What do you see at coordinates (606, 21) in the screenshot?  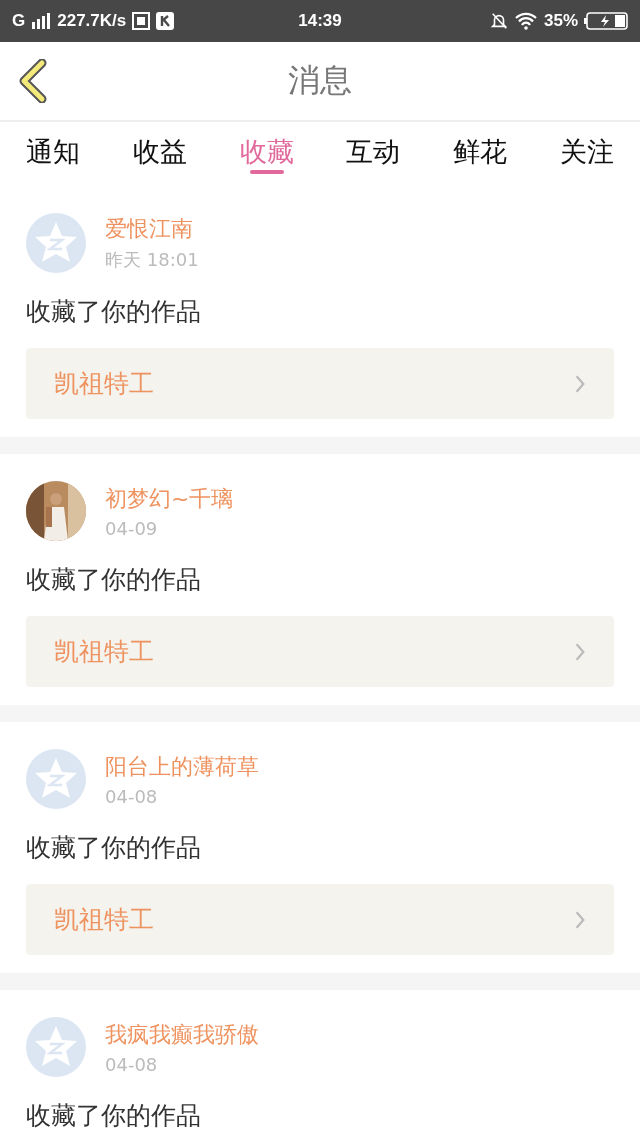 I see `battery-icon` at bounding box center [606, 21].